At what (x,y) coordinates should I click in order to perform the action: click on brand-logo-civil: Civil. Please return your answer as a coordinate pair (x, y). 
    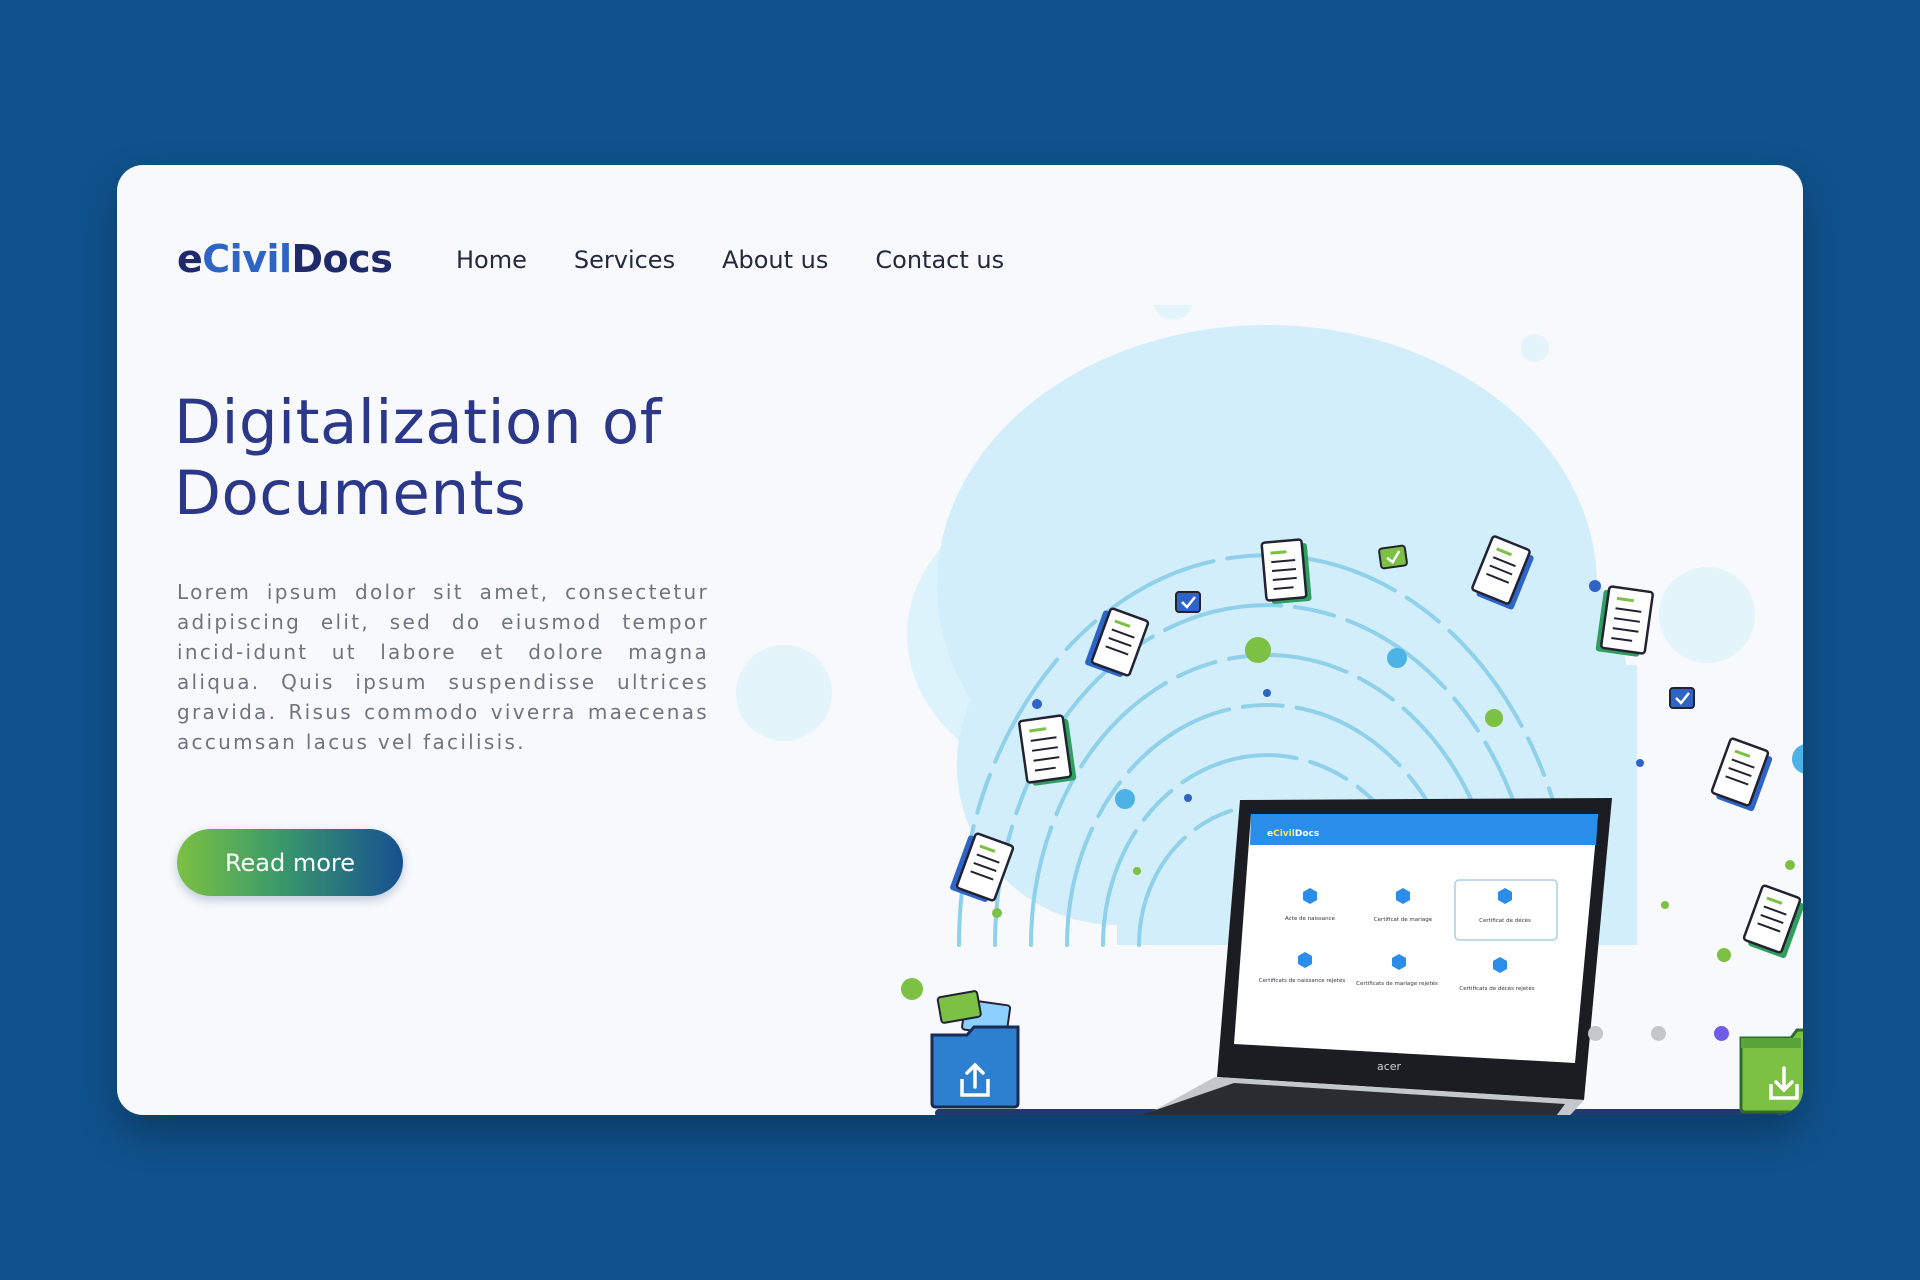
    Looking at the image, I should click on (247, 259).